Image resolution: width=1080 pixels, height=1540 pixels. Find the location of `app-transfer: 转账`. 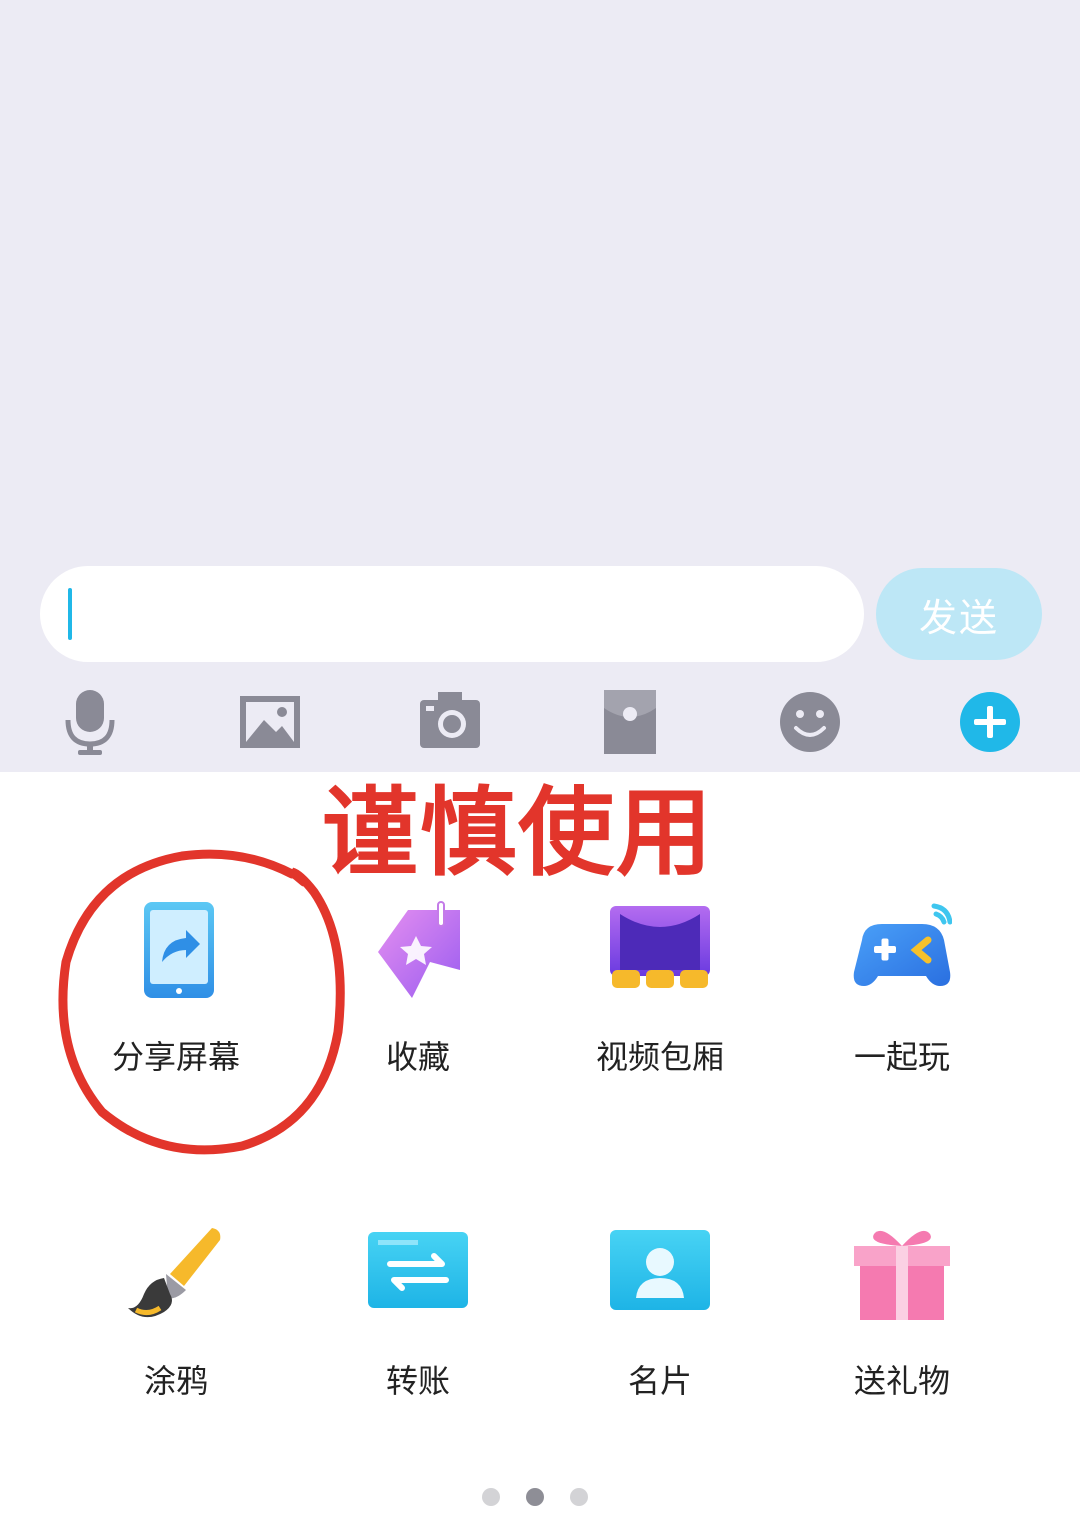

app-transfer: 转账 is located at coordinates (418, 1329).